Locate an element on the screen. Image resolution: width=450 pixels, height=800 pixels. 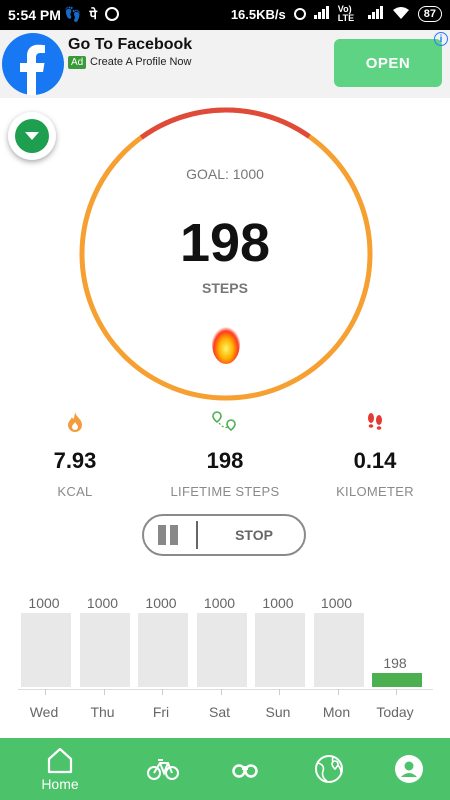
signal-icon is located at coordinates (321, 14).